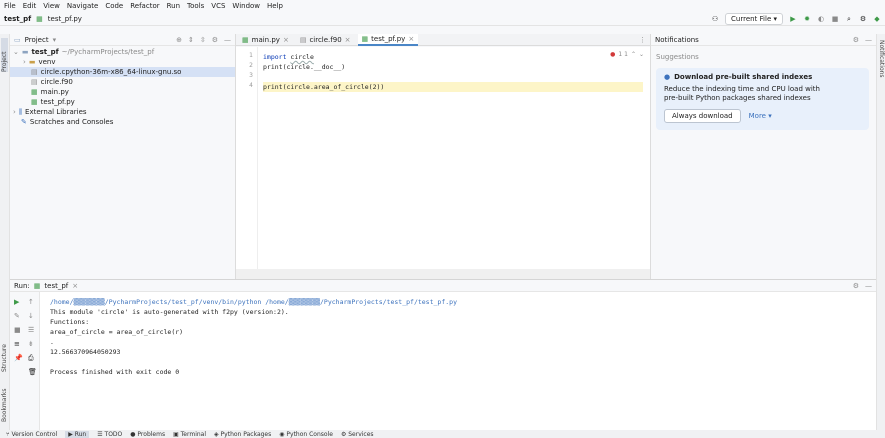  What do you see at coordinates (762, 77) in the screenshot?
I see `card-title-row: ● Download pre-built shared indexes` at bounding box center [762, 77].